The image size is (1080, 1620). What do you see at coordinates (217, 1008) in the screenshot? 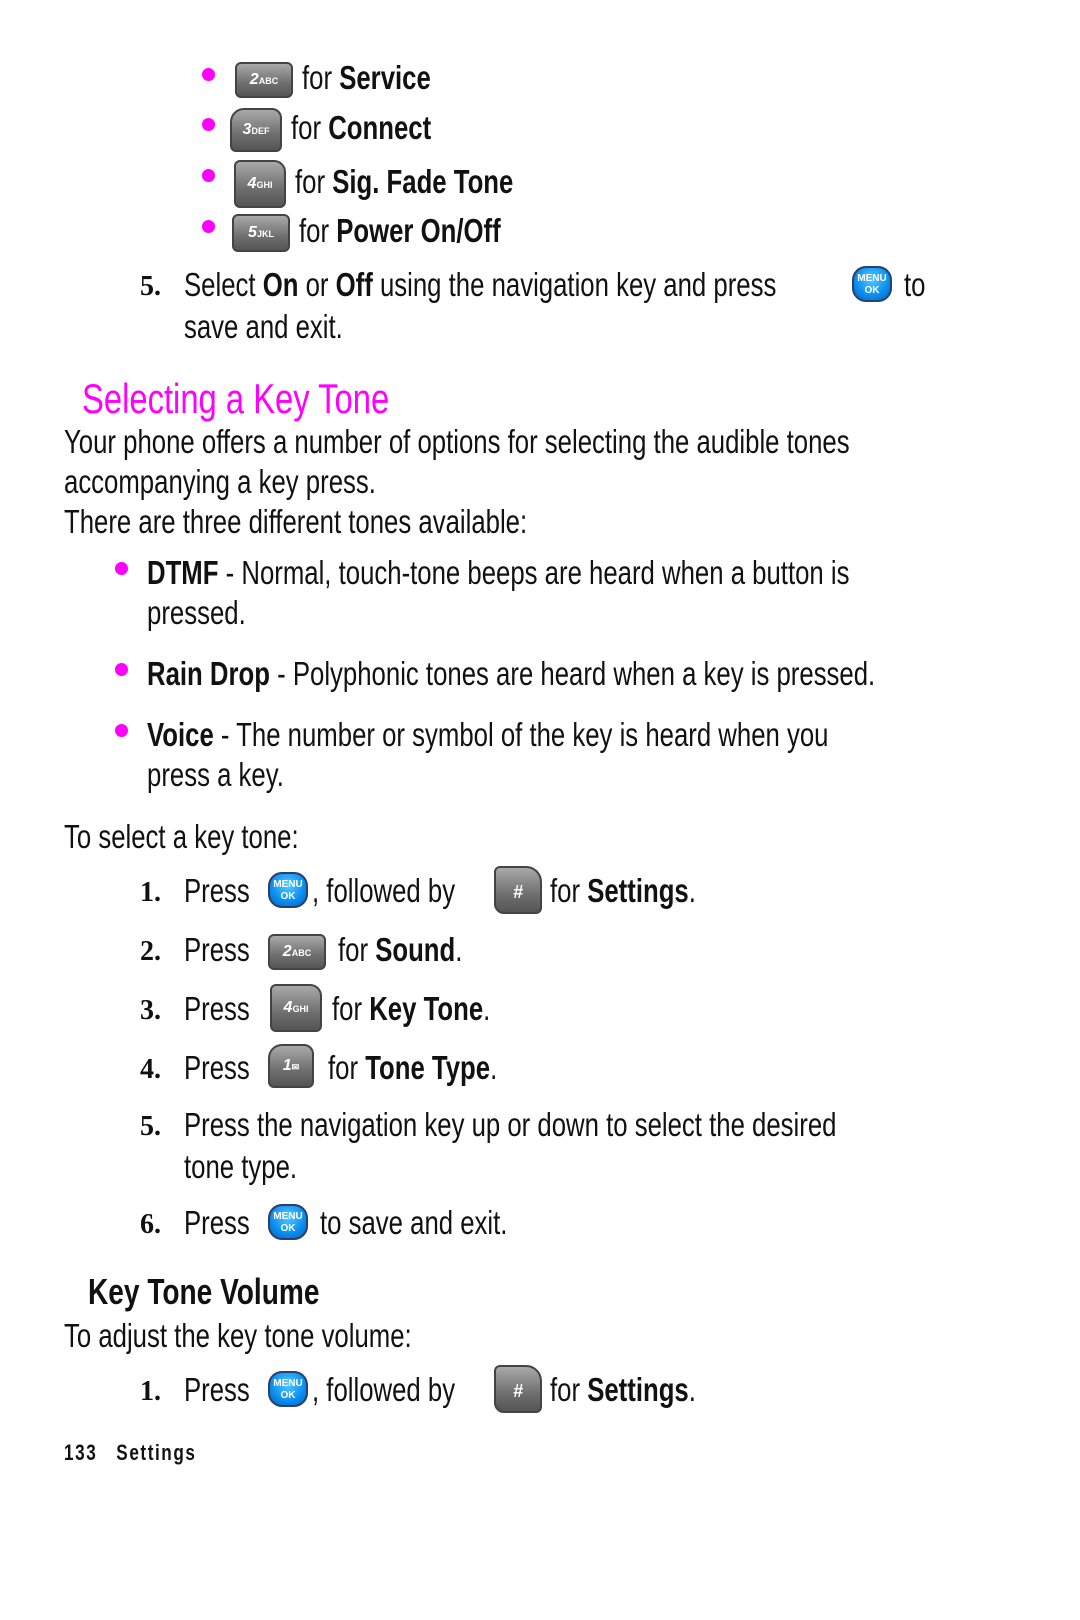
I see `step-3: Press` at bounding box center [217, 1008].